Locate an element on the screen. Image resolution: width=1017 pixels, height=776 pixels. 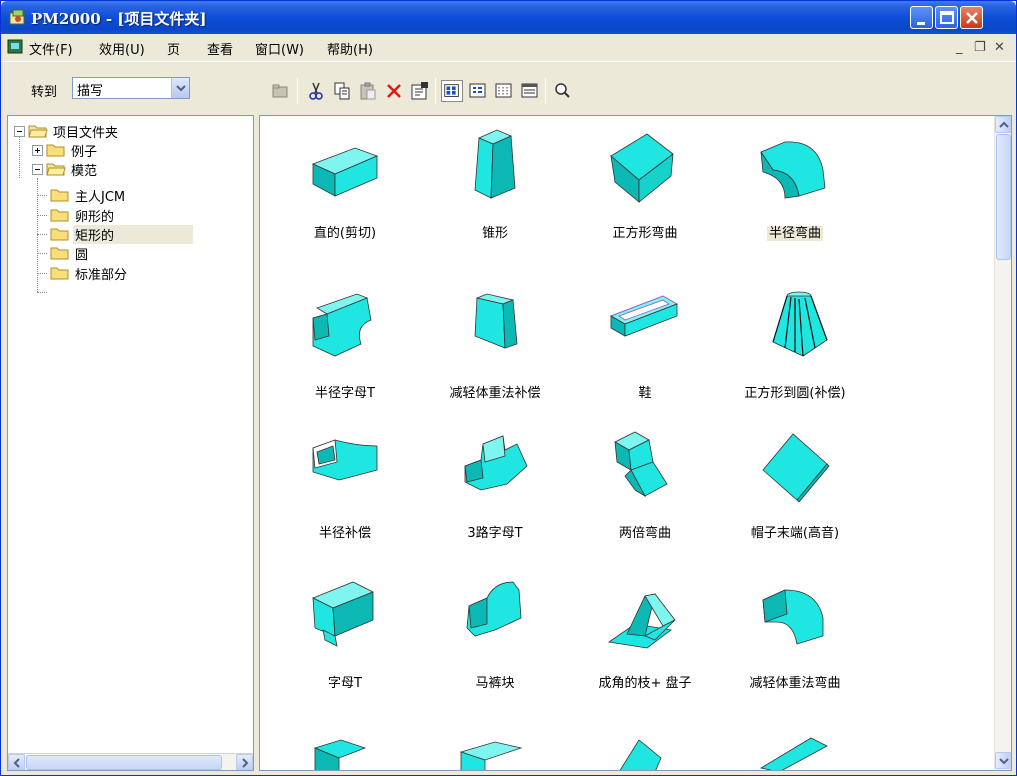
tile-label: 半径字母T is located at coordinates (345, 393).